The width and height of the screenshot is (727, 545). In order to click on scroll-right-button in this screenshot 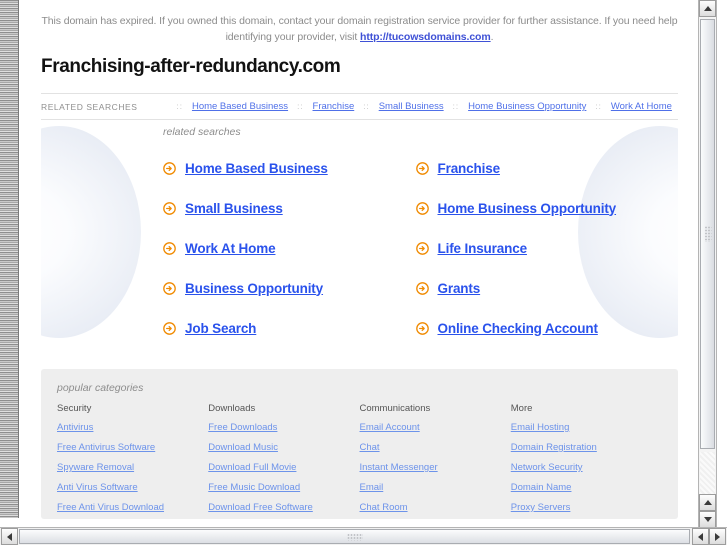, I will do `click(717, 536)`.